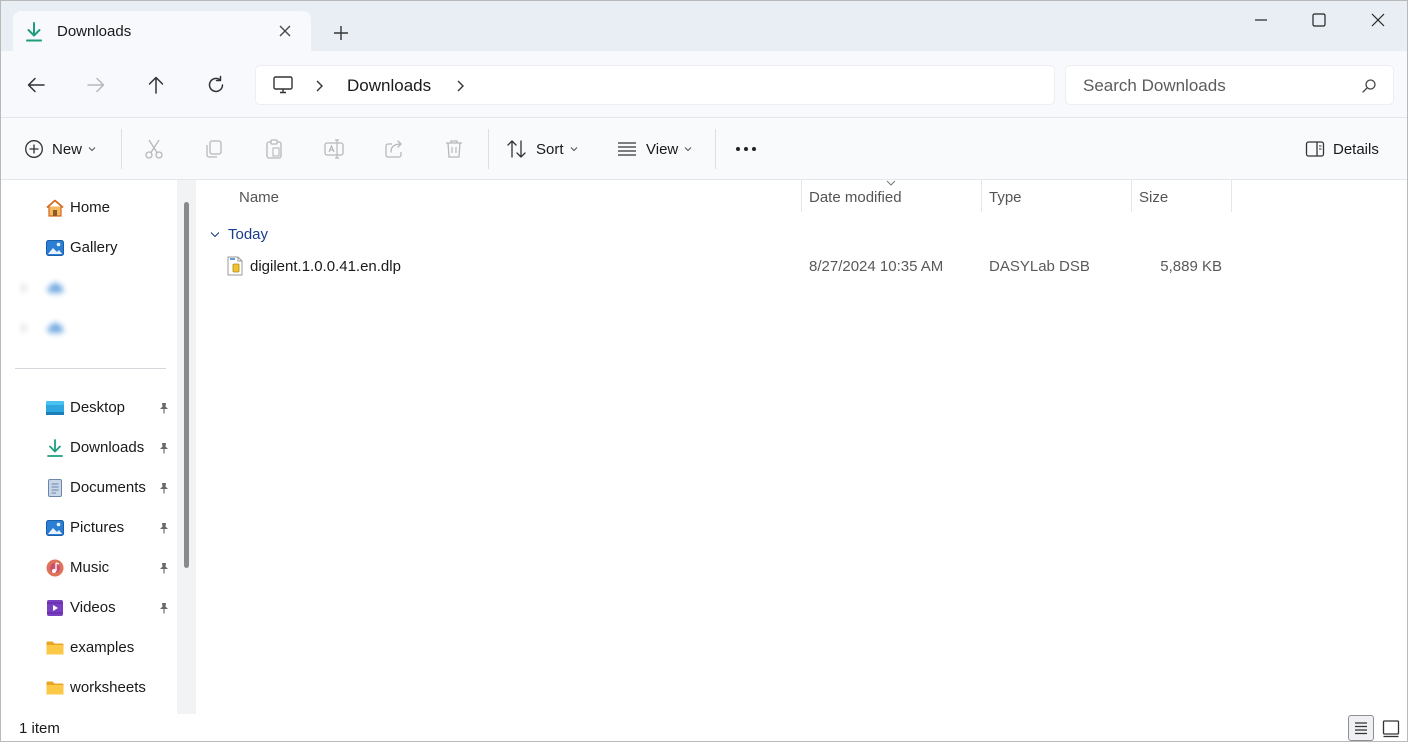  Describe the element at coordinates (662, 149) in the screenshot. I see `view-label: View` at that location.